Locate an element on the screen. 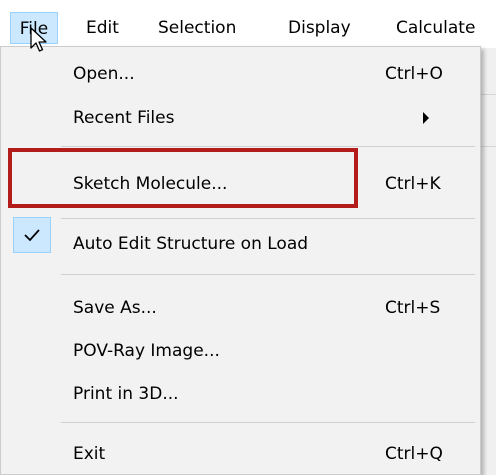 The width and height of the screenshot is (496, 475). menu-item-label: Auto Edit Structure on Load is located at coordinates (191, 244).